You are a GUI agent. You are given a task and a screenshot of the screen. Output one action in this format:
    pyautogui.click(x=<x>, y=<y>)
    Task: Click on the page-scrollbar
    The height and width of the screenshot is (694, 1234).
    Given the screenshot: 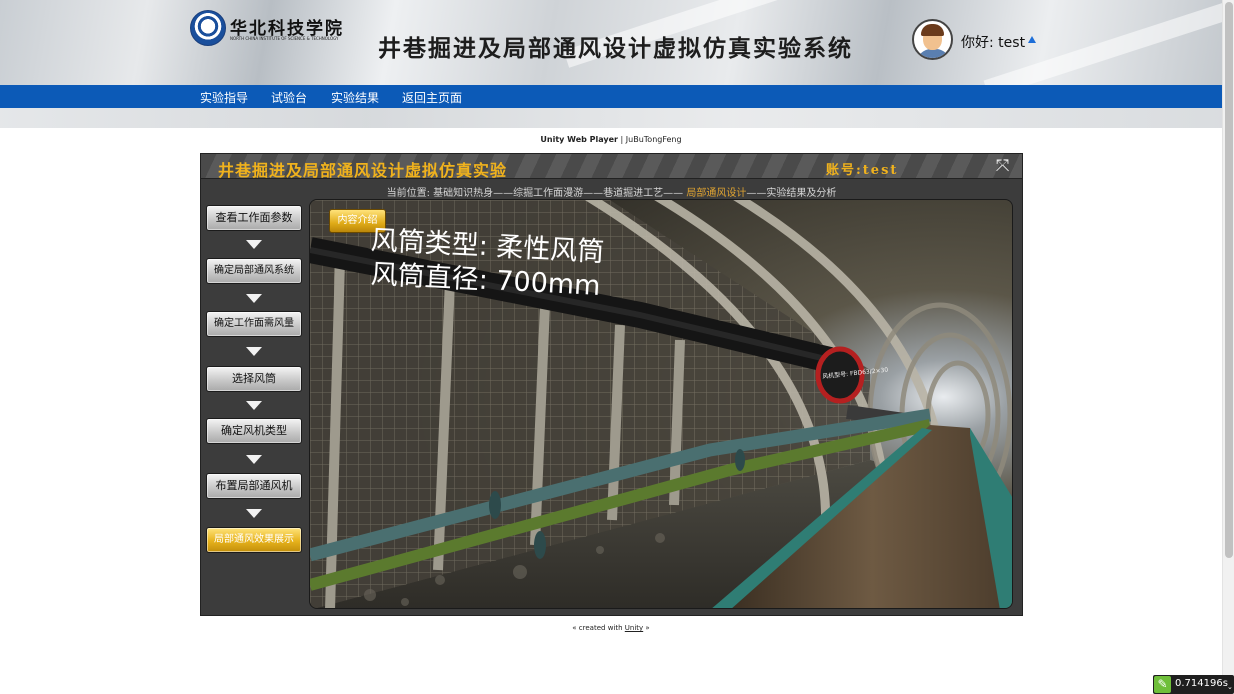 What is the action you would take?
    pyautogui.click(x=1228, y=347)
    